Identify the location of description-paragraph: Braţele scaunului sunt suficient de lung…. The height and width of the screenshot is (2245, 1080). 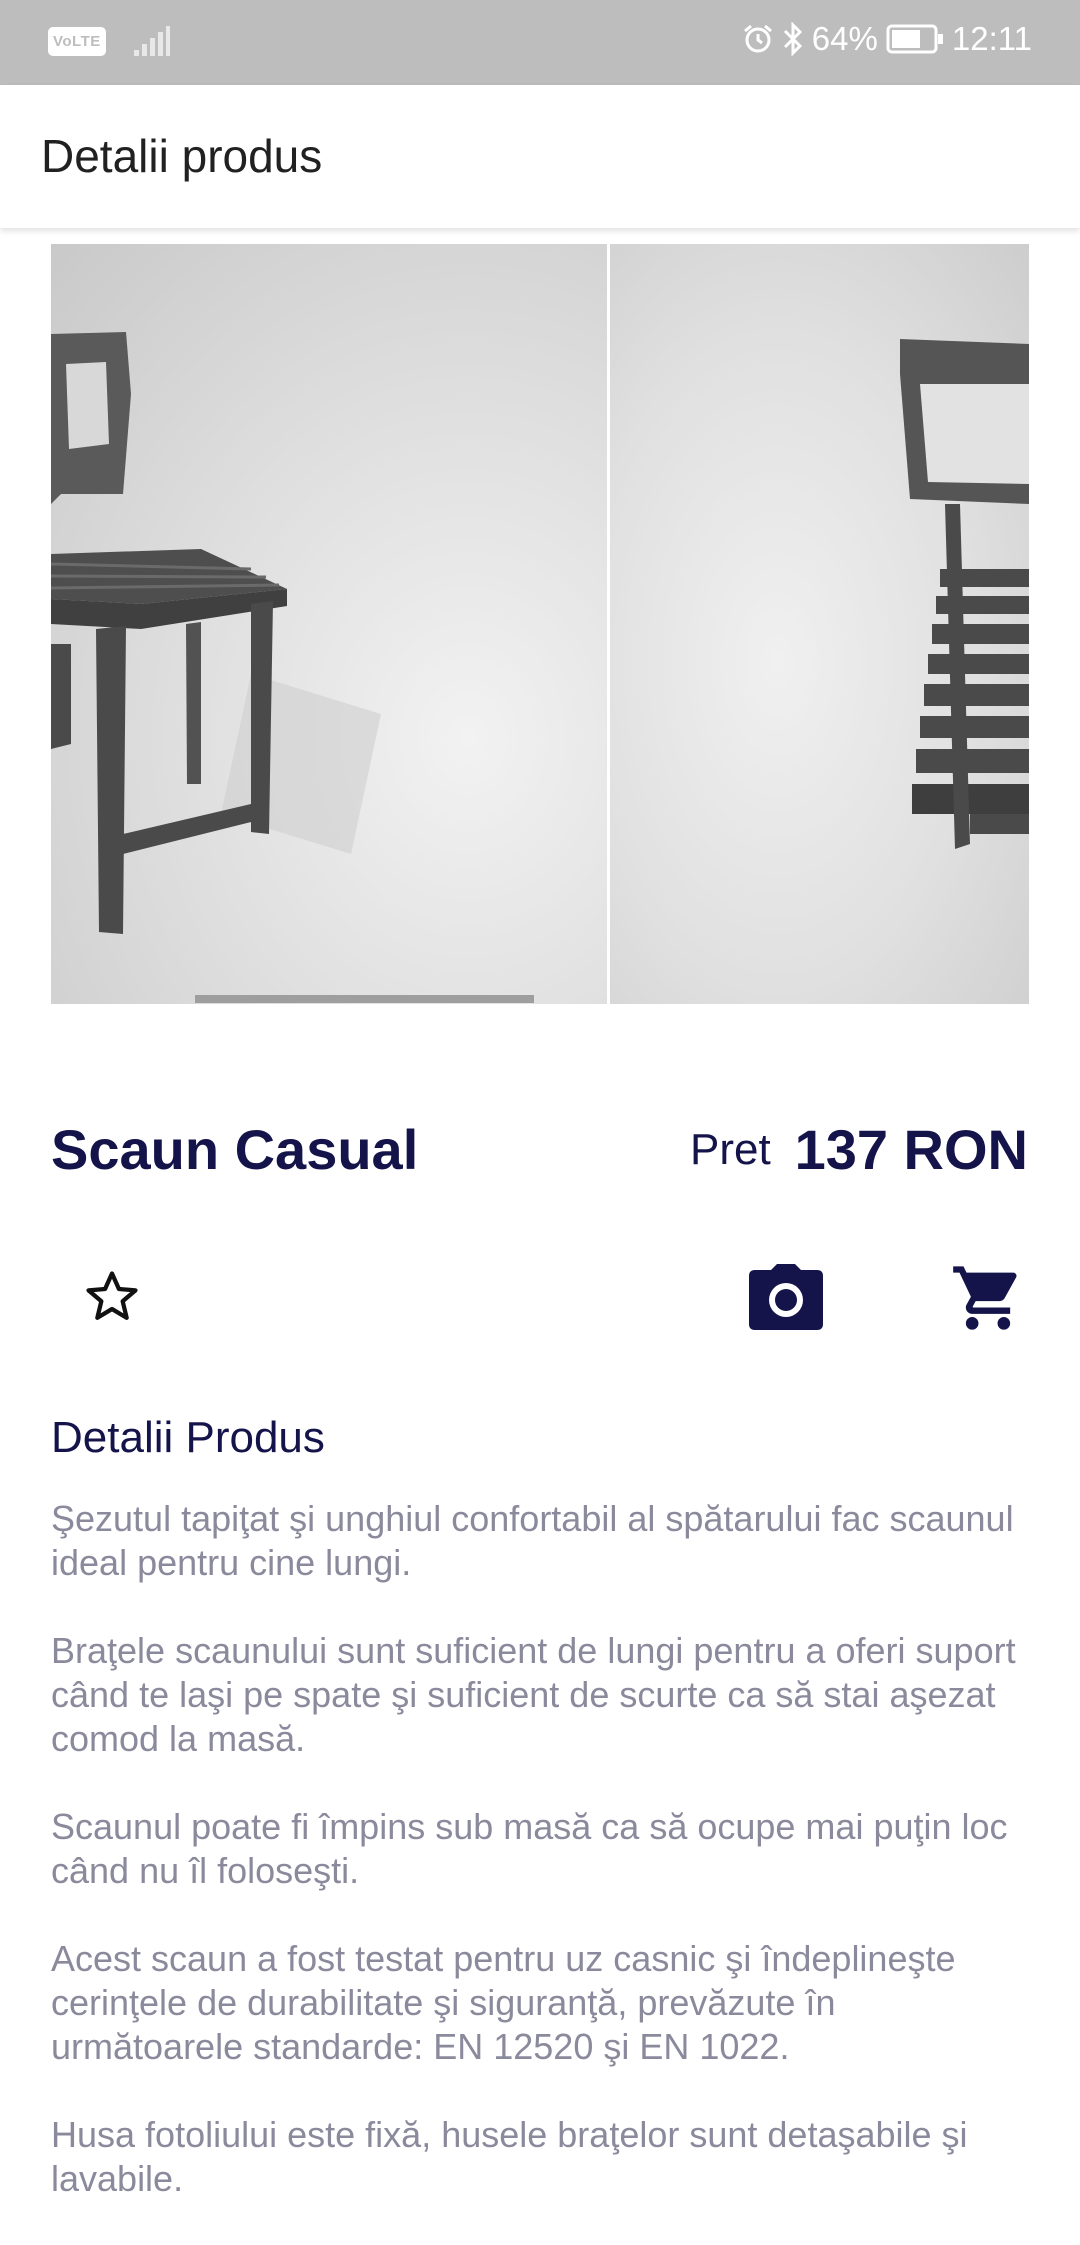
(533, 1694).